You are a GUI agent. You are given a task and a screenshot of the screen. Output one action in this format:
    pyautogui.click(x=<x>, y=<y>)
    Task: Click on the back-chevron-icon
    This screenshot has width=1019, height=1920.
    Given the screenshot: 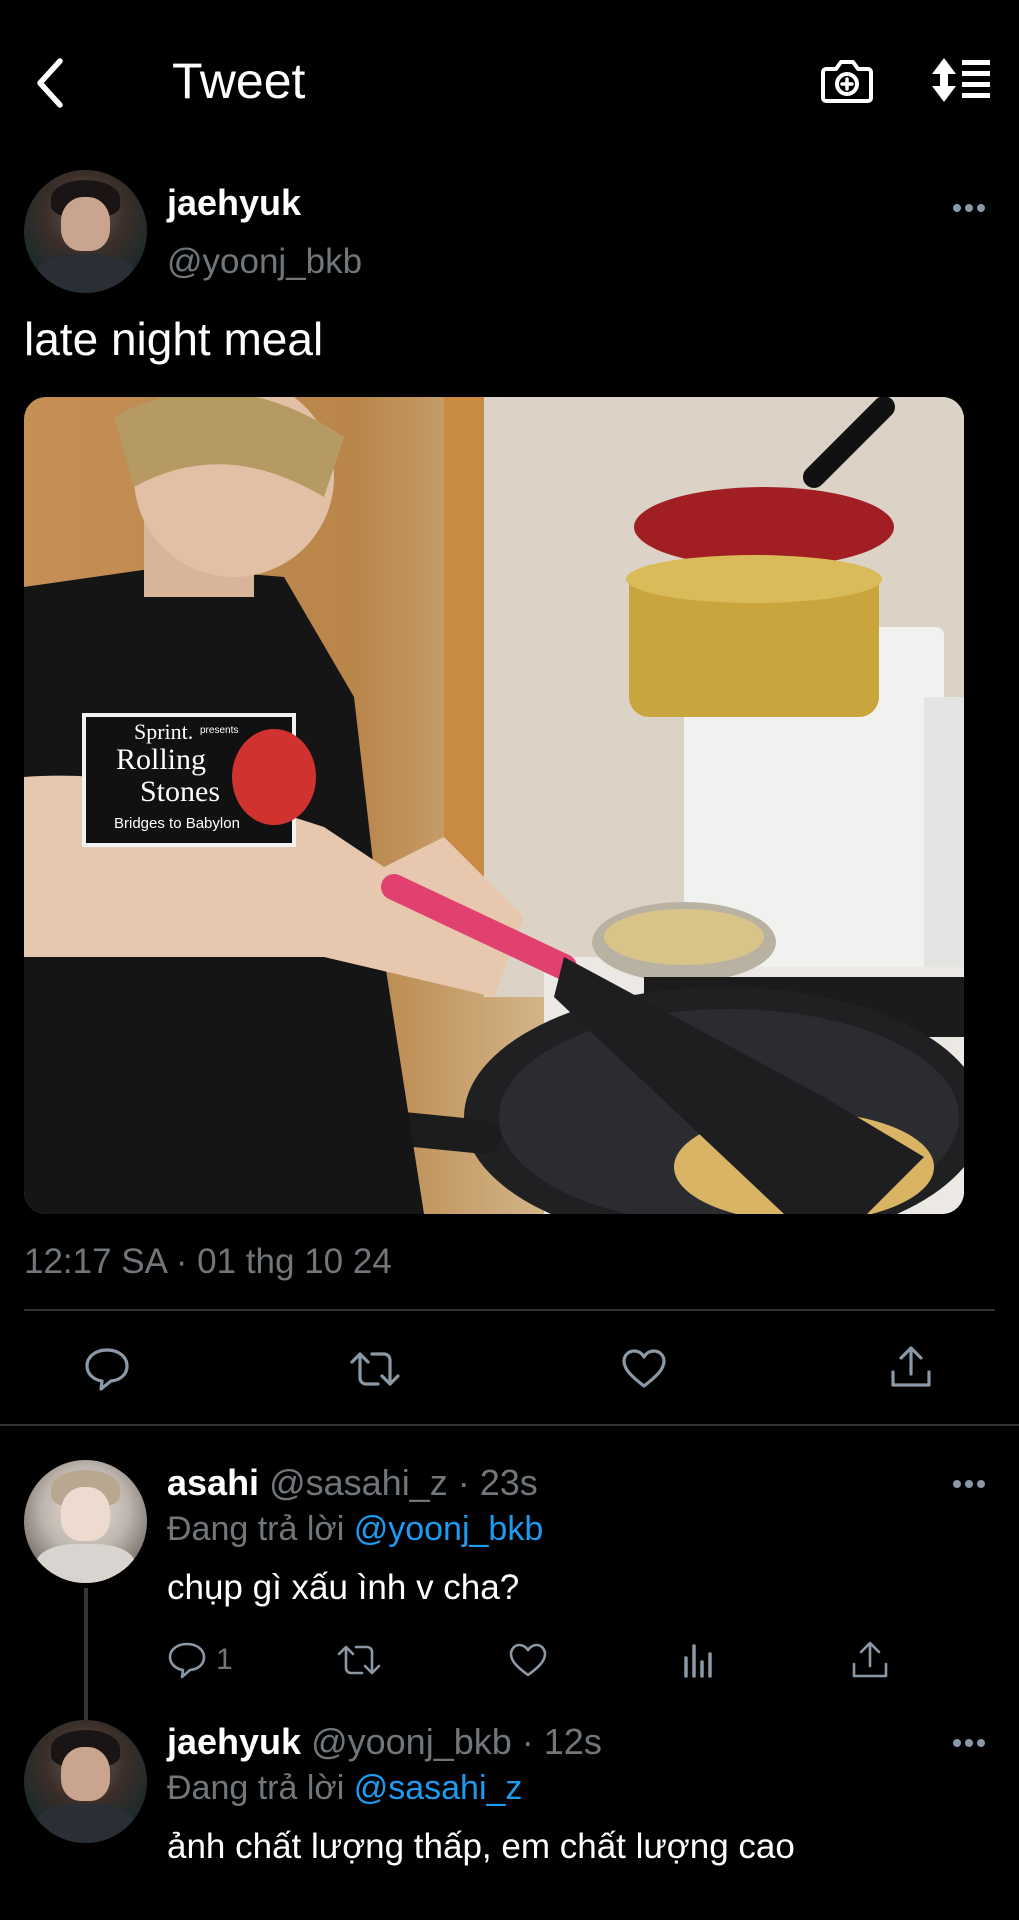 What is the action you would take?
    pyautogui.click(x=50, y=83)
    